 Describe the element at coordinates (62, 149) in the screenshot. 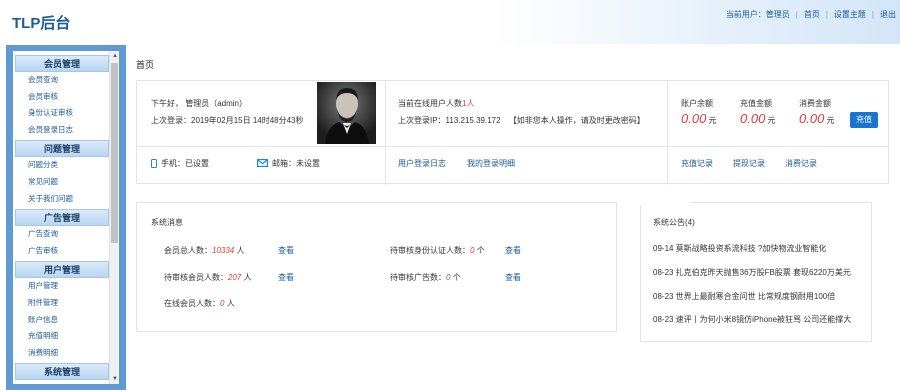

I see `menu-group-questions: 问题管理` at that location.